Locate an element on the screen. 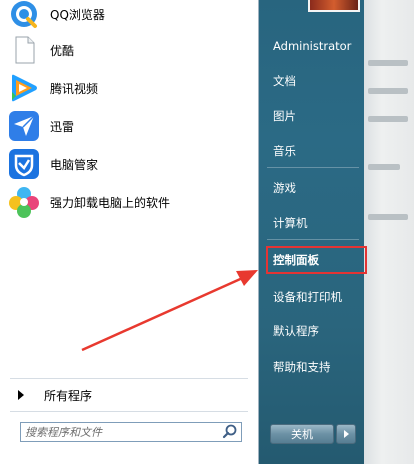  program-label: 强力卸载电脑上的软件 is located at coordinates (110, 202).